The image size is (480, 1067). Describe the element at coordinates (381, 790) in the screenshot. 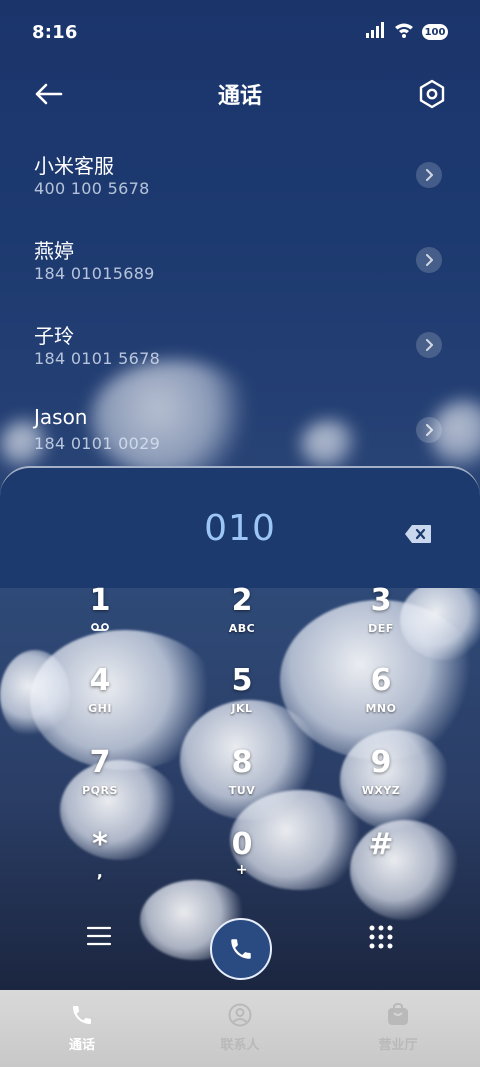

I see `key-letters: WXYZ` at that location.